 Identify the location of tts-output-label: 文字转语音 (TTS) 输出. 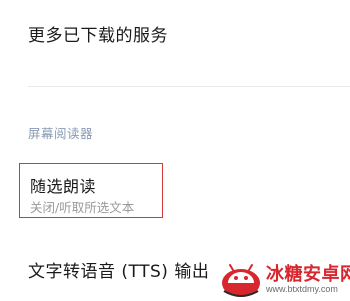
(119, 272).